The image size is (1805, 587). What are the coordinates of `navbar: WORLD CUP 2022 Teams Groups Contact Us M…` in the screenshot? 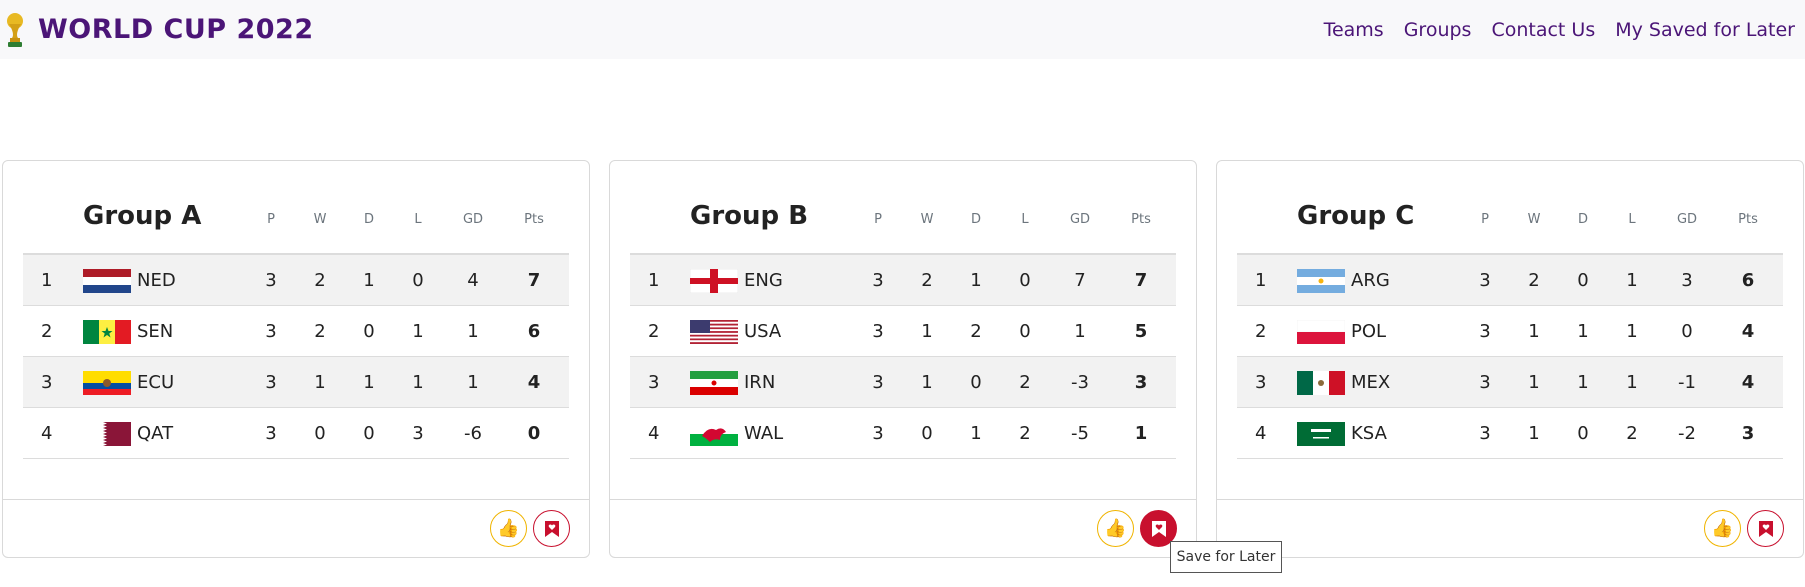 It's located at (902, 29).